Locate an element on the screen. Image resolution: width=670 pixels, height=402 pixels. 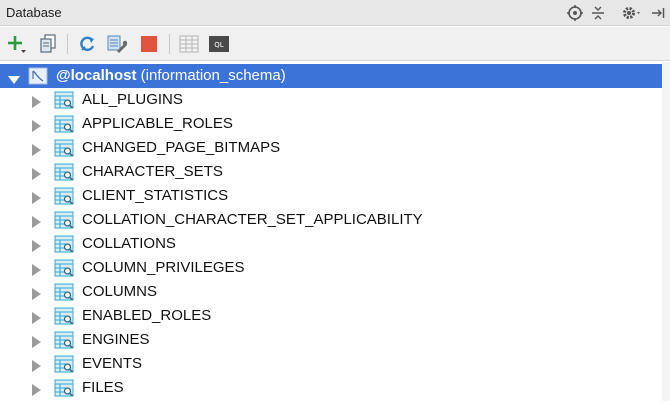
hide-icon is located at coordinates (658, 13).